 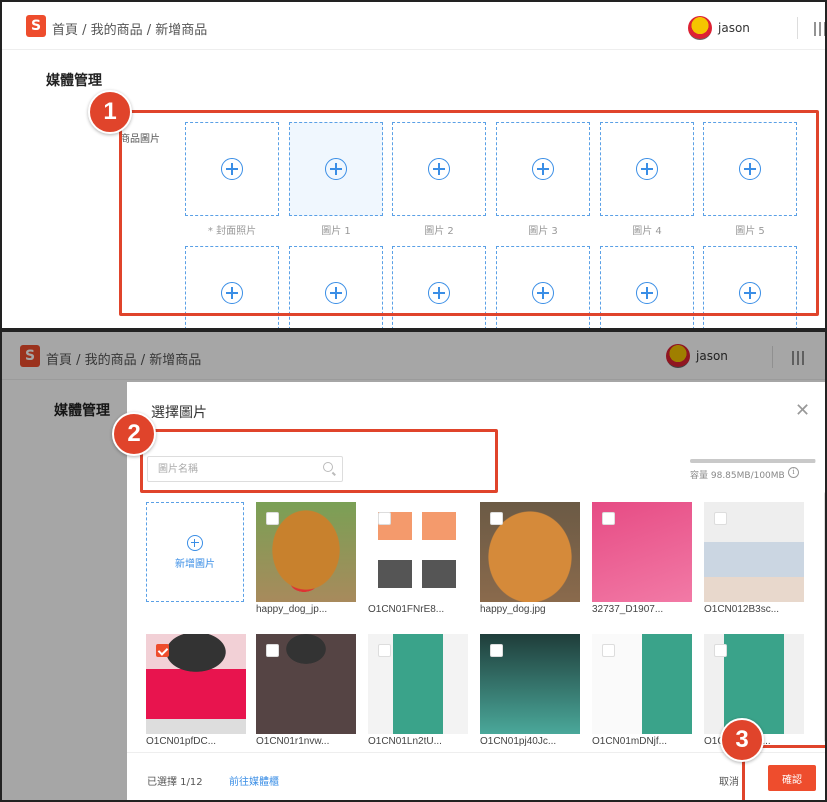 I want to click on capacity-bar, so click(x=753, y=461).